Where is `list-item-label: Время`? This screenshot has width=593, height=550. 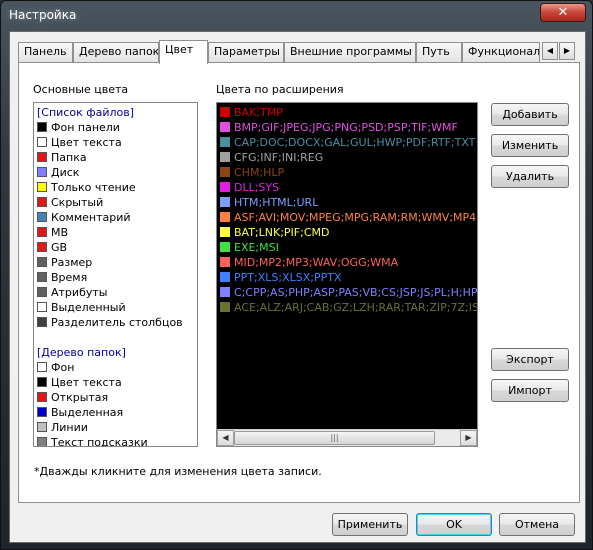
list-item-label: Время is located at coordinates (69, 277).